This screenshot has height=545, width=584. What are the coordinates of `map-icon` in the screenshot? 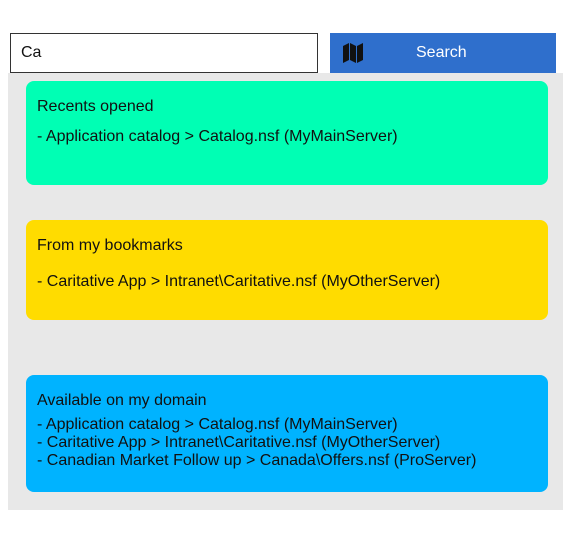 It's located at (353, 53).